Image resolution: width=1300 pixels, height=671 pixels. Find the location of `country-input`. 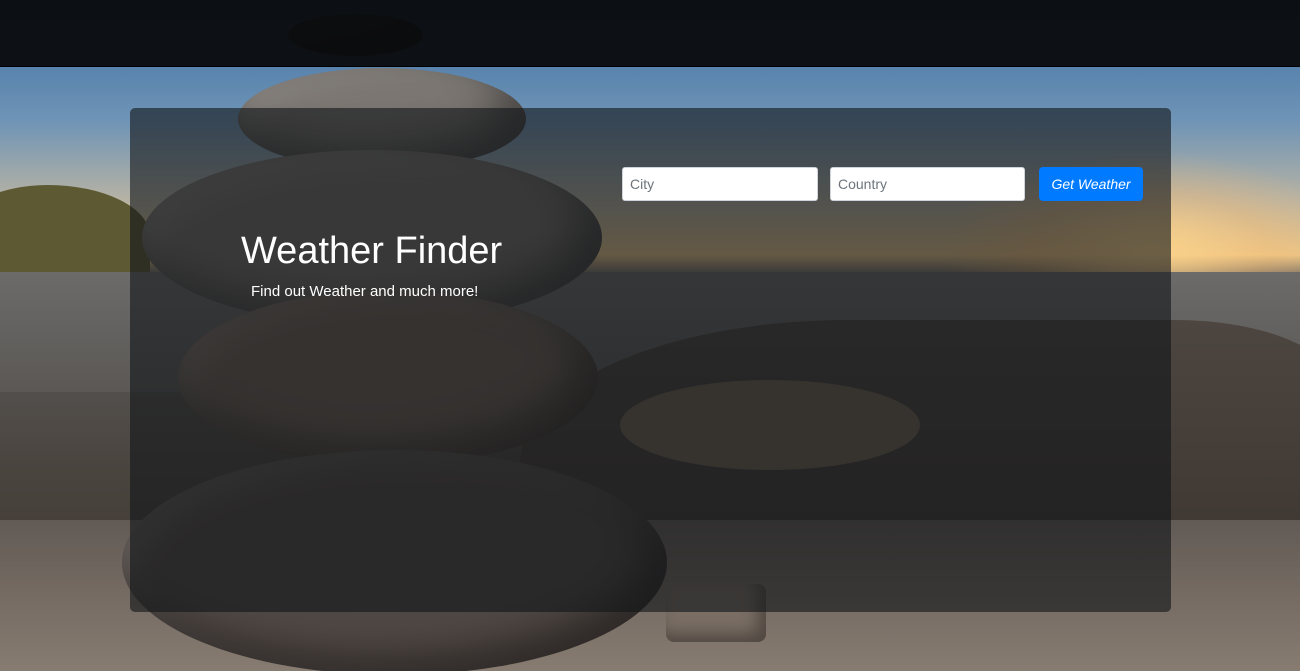

country-input is located at coordinates (927, 184).